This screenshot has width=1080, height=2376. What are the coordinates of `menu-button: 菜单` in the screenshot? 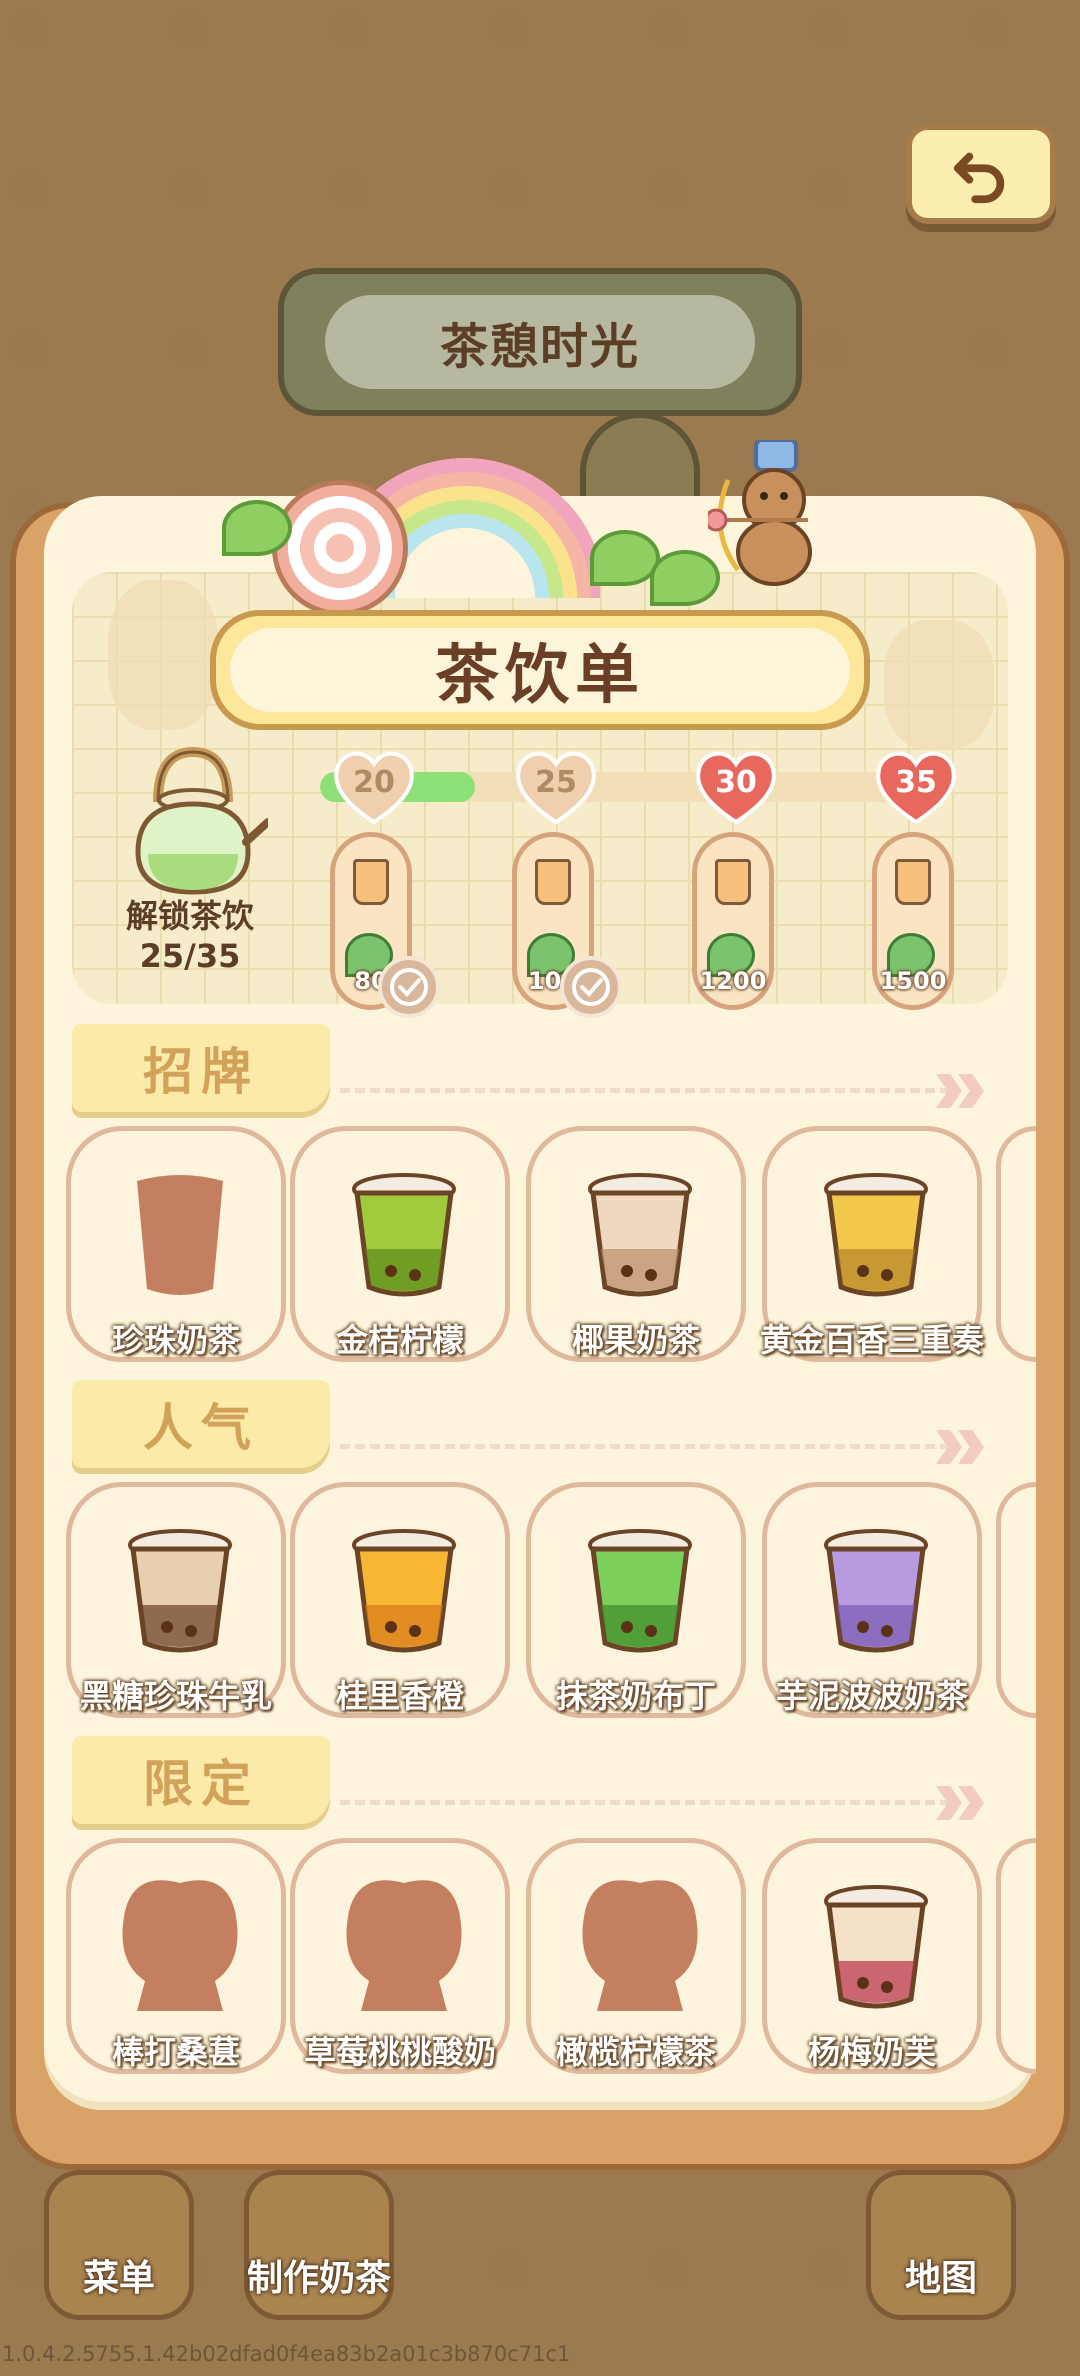 It's located at (119, 2245).